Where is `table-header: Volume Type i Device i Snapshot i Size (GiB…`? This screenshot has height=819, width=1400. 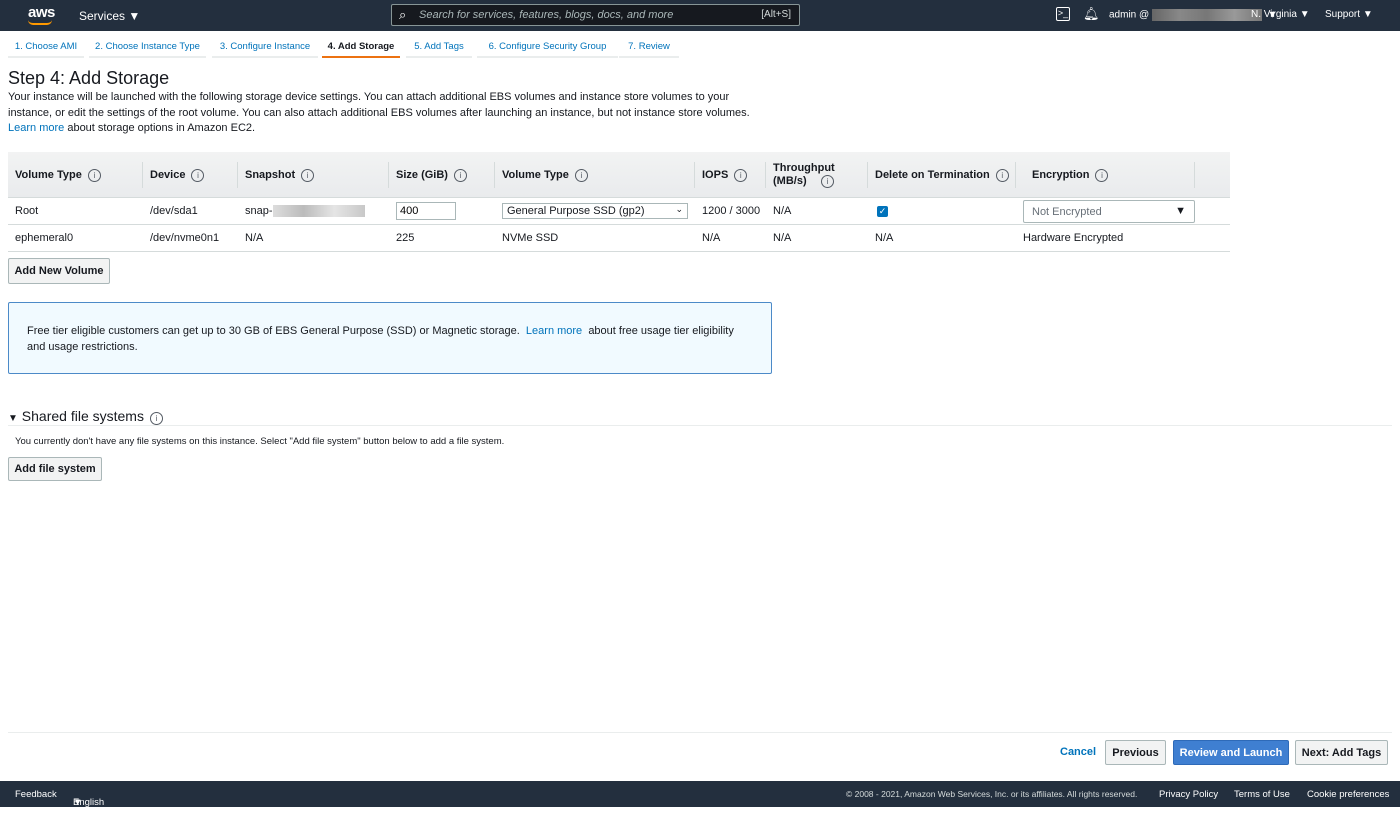
table-header: Volume Type i Device i Snapshot i Size (GiB… is located at coordinates (619, 175).